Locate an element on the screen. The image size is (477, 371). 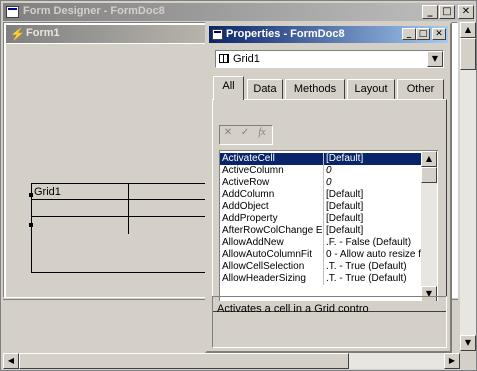
property-row: AllowAddNew .F. - False (Default) is located at coordinates (320, 243).